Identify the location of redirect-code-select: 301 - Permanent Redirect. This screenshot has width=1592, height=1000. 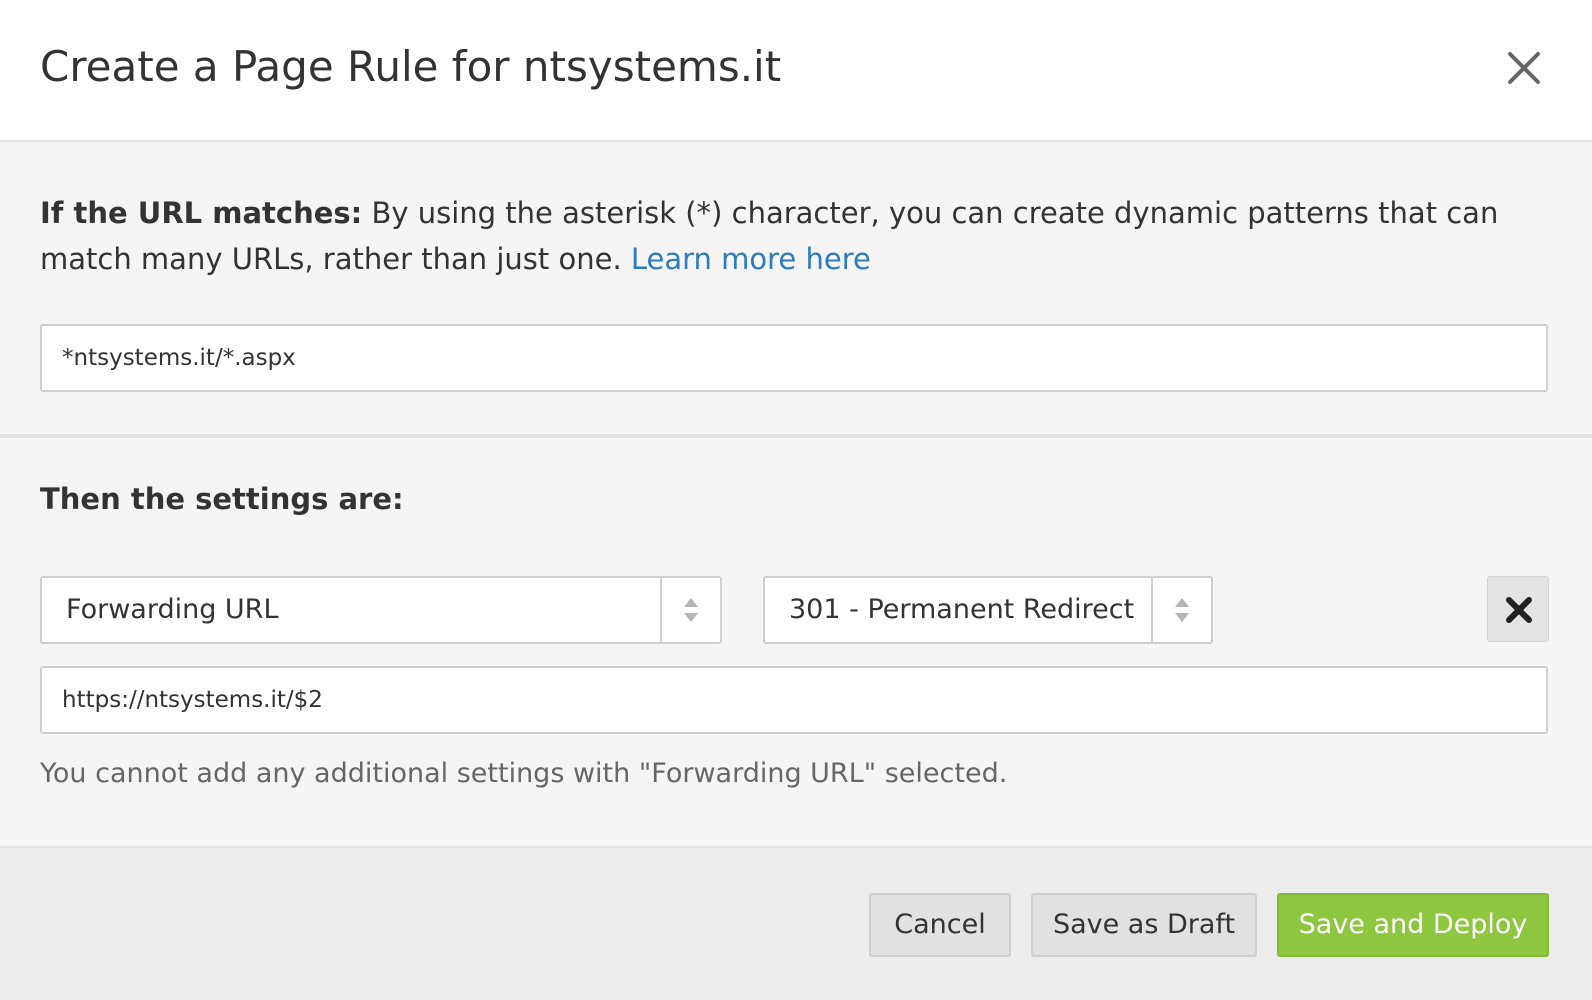
(988, 610).